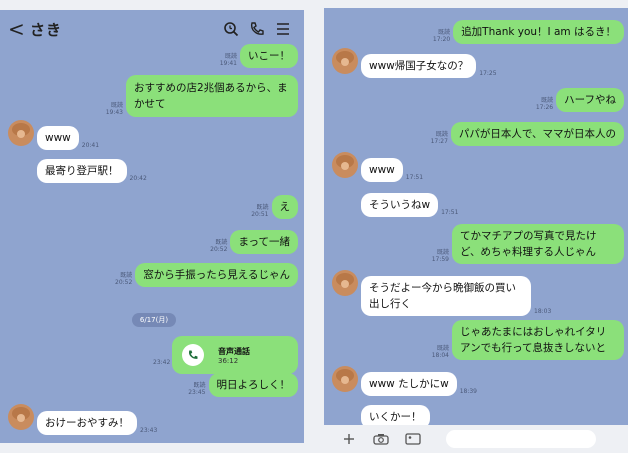 This screenshot has height=453, width=628. Describe the element at coordinates (349, 439) in the screenshot. I see `plus-icon` at that location.